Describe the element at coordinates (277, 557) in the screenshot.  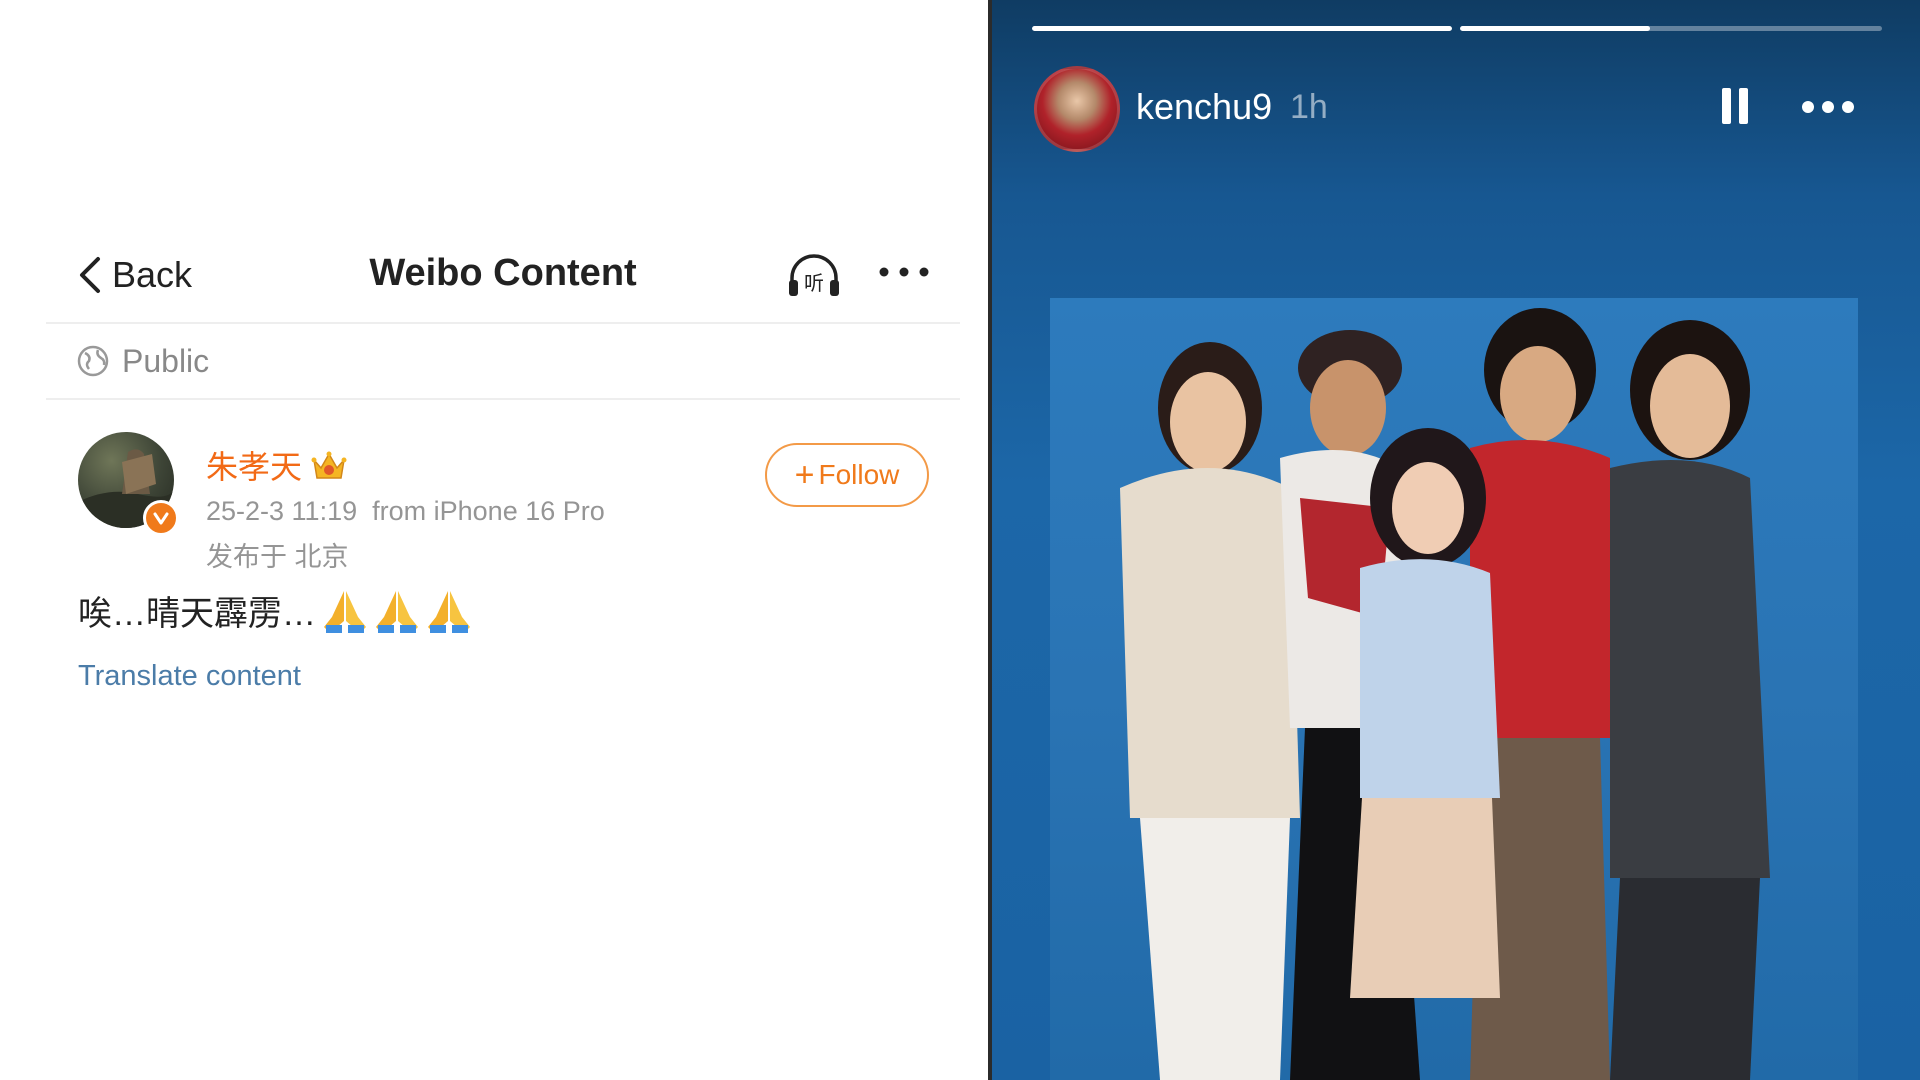
I see `post-location: 发布于 北京` at that location.